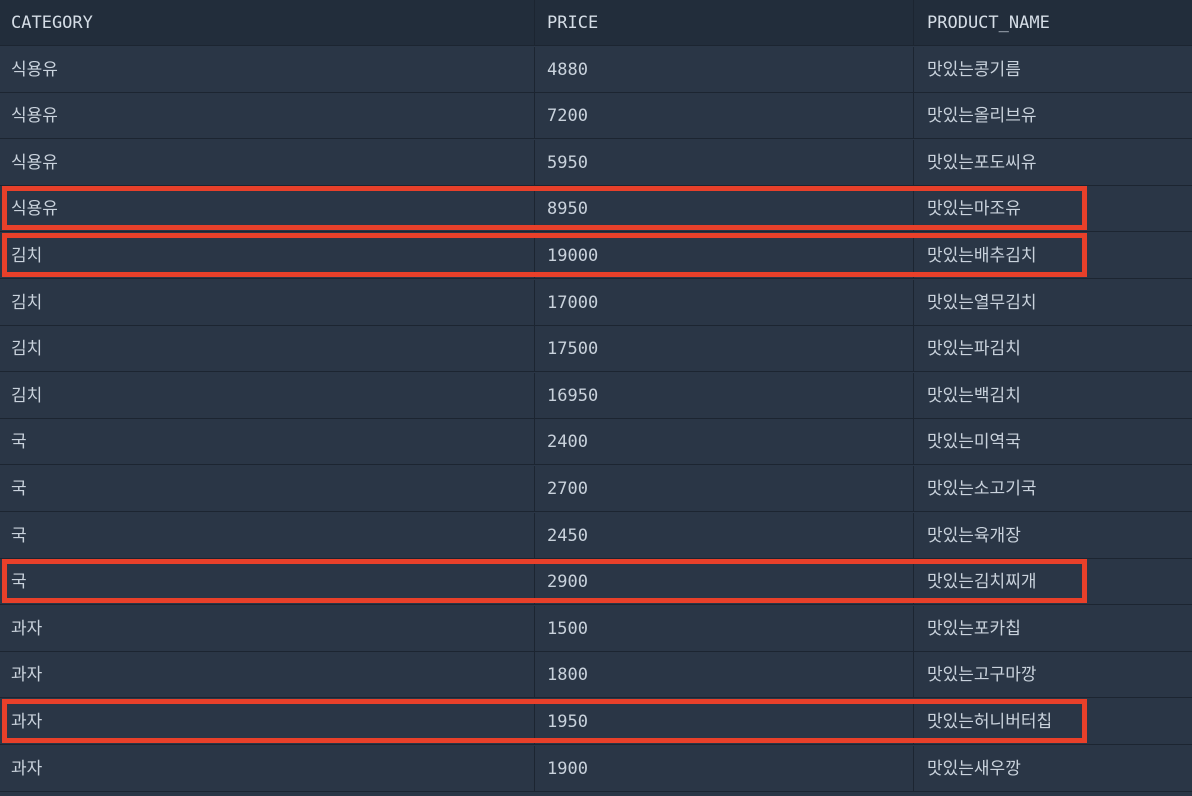 The image size is (1192, 796). I want to click on cell-product-name: 맛있는배추김치, so click(1053, 256).